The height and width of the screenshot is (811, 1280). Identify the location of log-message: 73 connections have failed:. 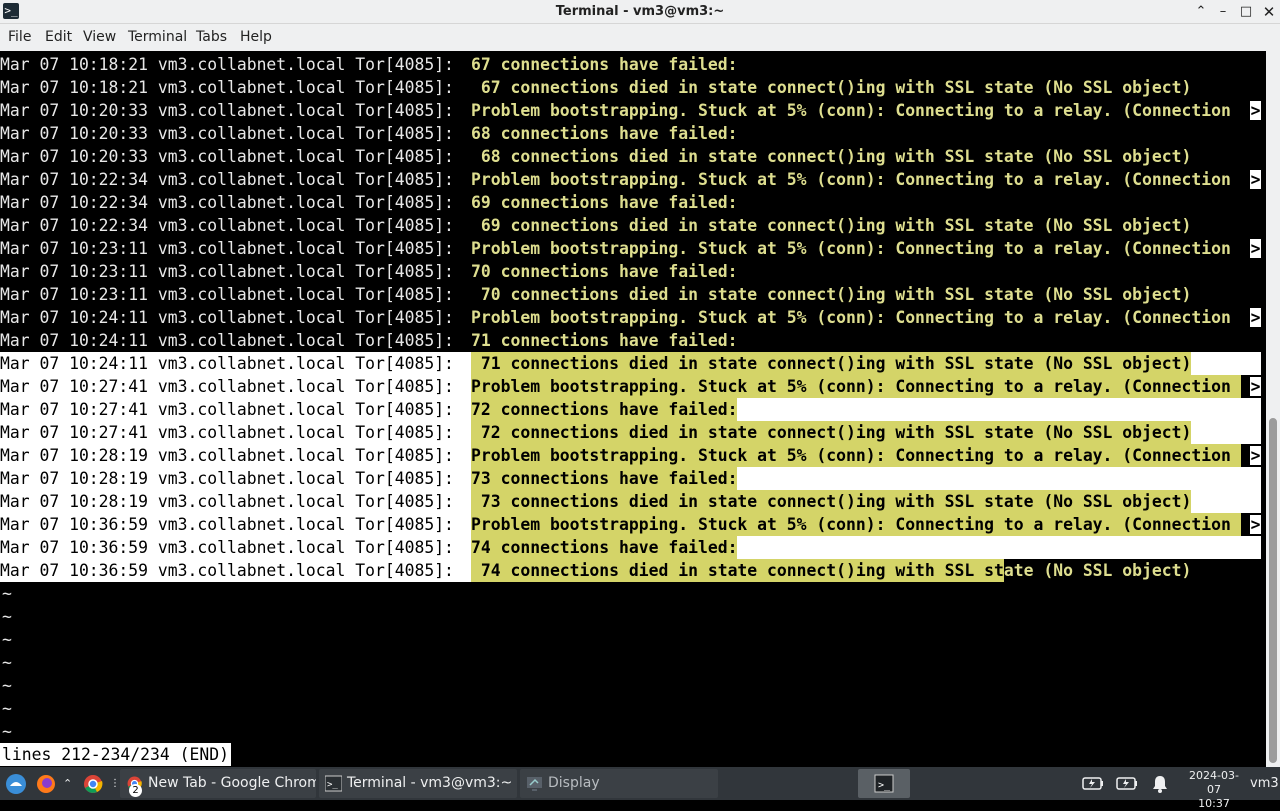
(604, 478).